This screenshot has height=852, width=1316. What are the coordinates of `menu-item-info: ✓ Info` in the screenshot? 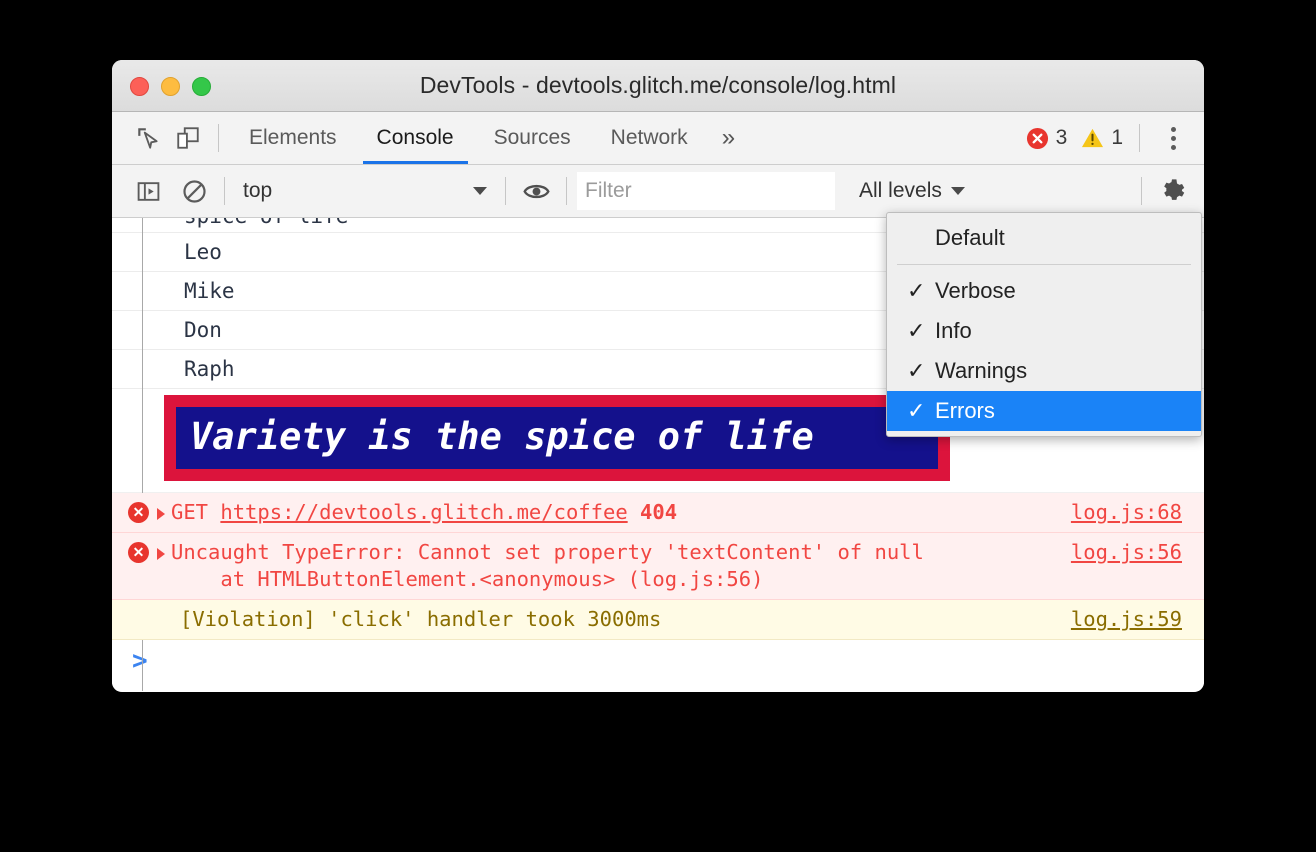 It's located at (1044, 331).